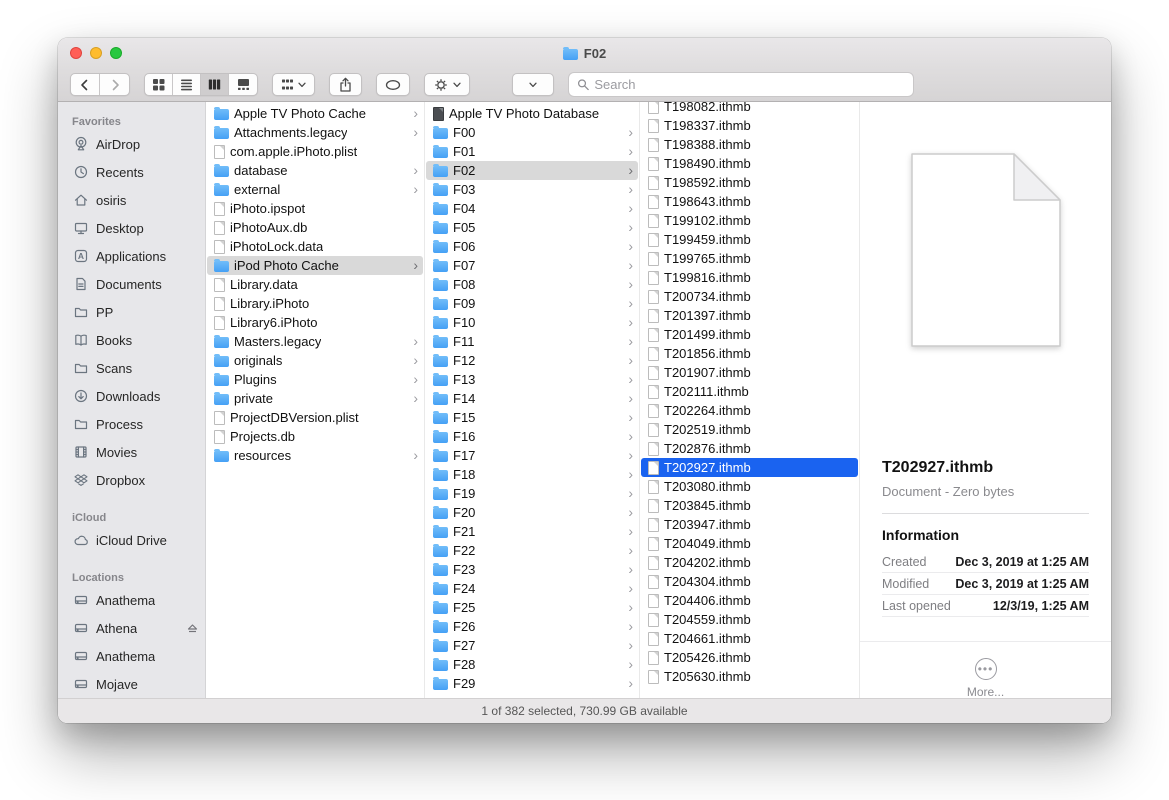 This screenshot has height=800, width=1169. What do you see at coordinates (131, 172) in the screenshot?
I see `sidebar-item-recents: Recents` at bounding box center [131, 172].